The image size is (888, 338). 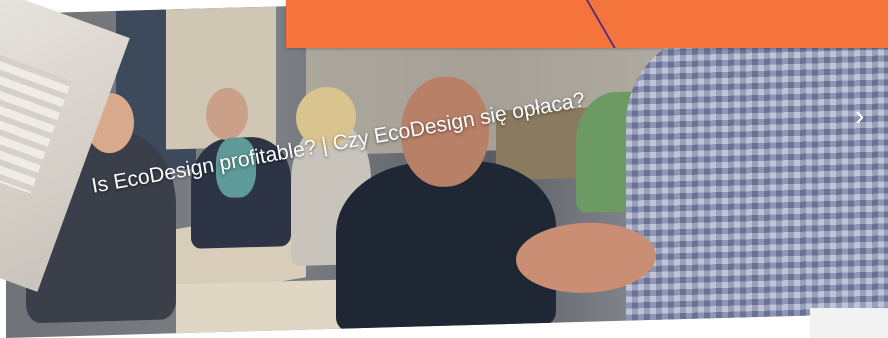 I want to click on photo-table-center, so click(x=261, y=308).